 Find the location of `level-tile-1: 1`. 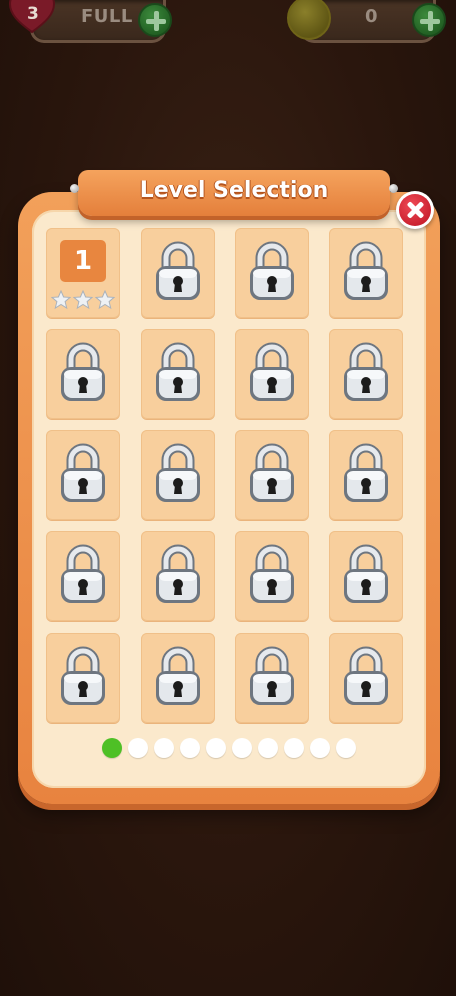

level-tile-1: 1 is located at coordinates (83, 273).